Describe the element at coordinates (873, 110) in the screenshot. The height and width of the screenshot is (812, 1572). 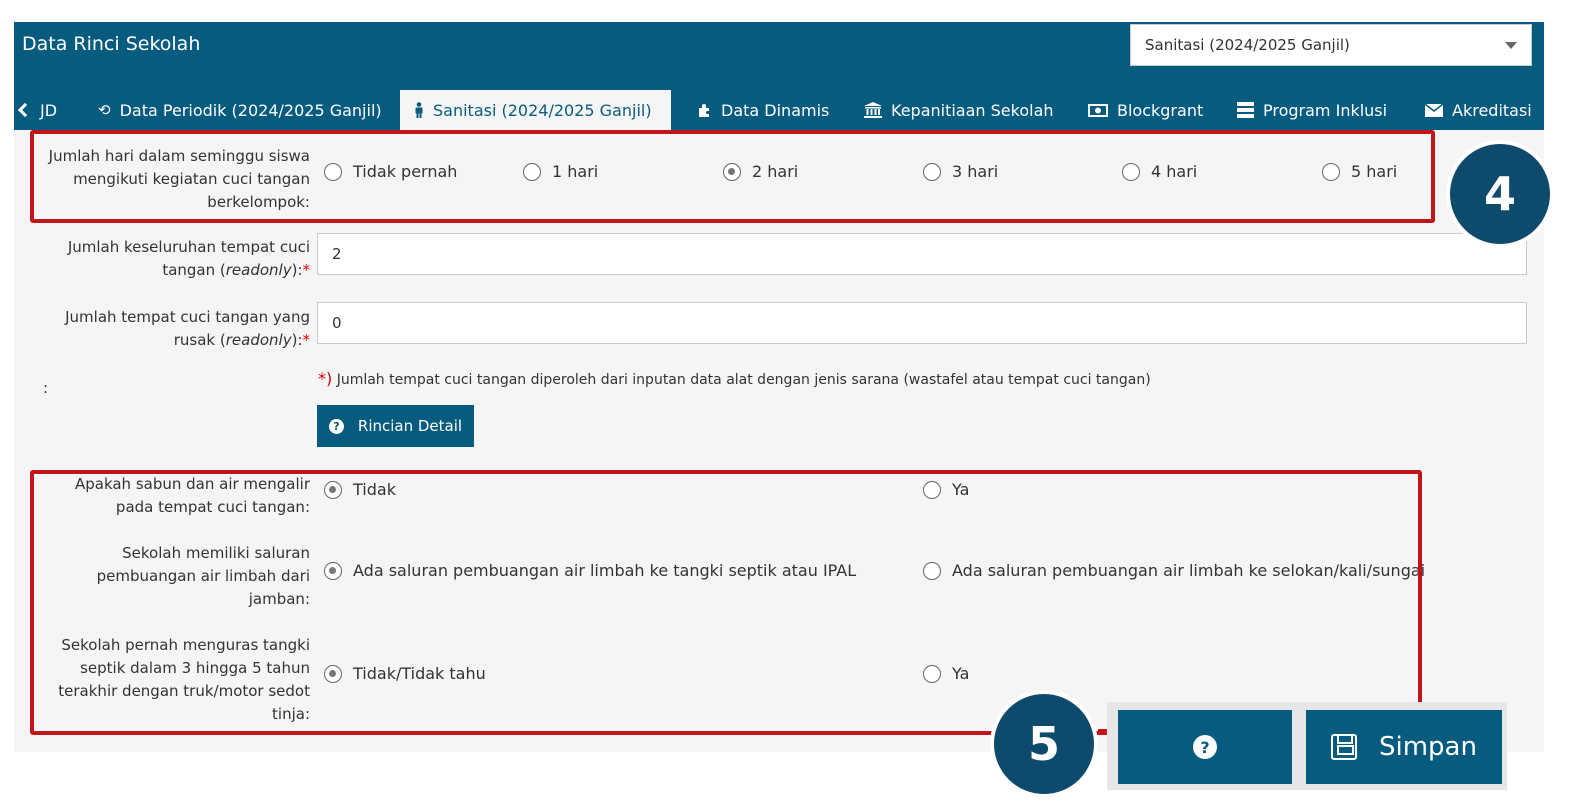
I see `institution-icon` at that location.